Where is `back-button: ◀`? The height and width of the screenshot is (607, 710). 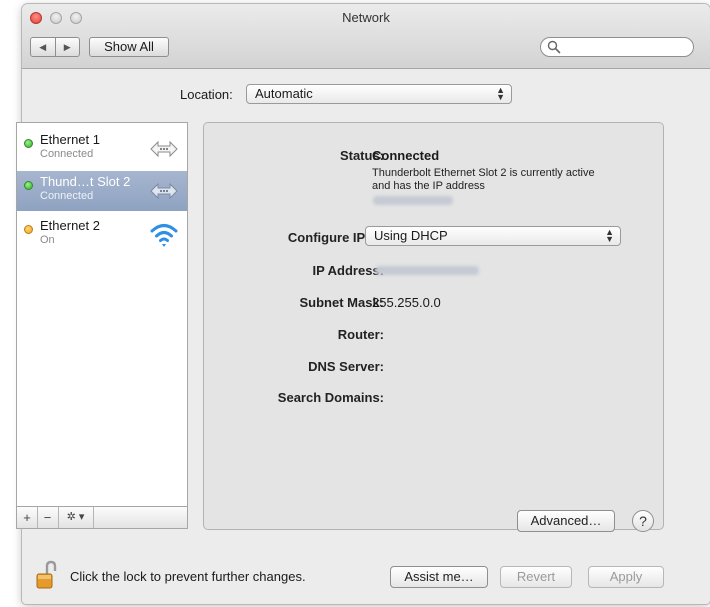
back-button: ◀ is located at coordinates (43, 47).